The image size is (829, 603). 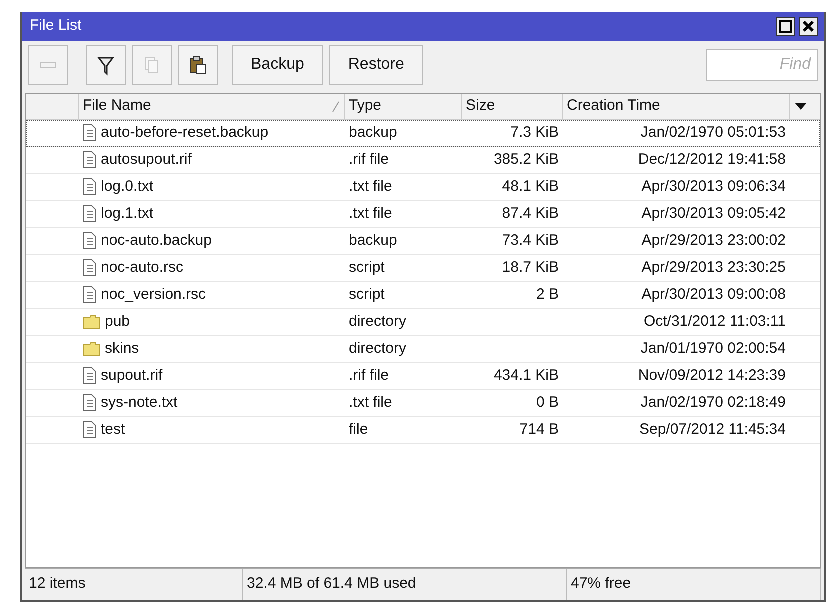 What do you see at coordinates (801, 106) in the screenshot?
I see `dropdown-icon` at bounding box center [801, 106].